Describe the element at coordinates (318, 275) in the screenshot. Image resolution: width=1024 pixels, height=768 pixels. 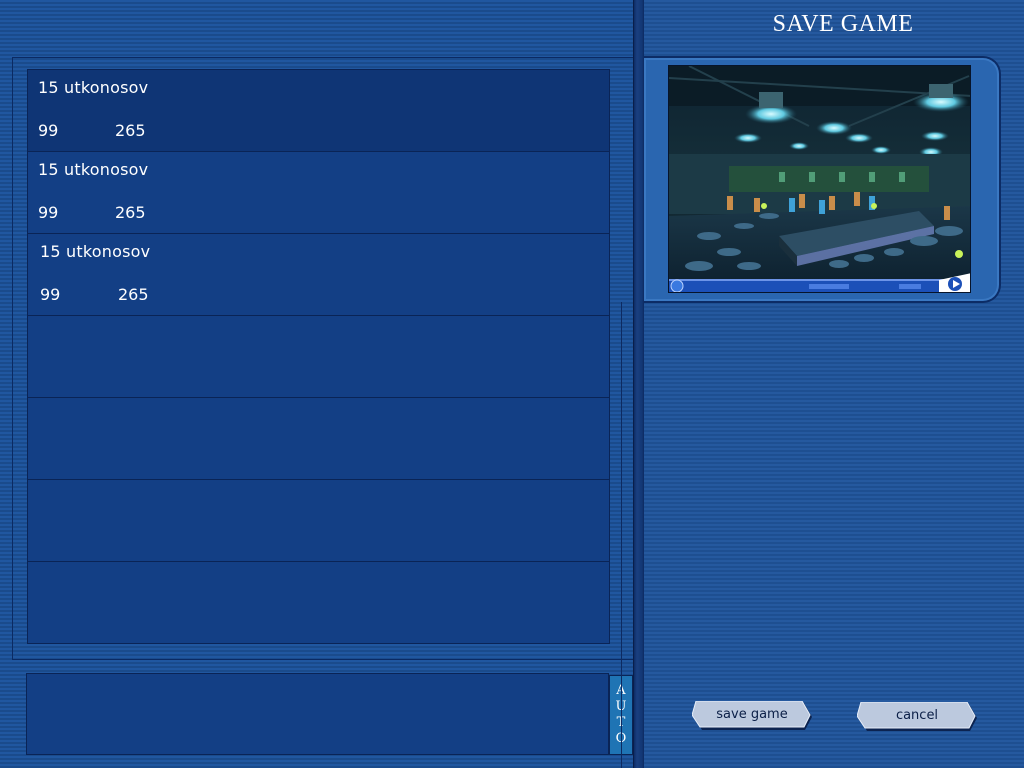
I see `save-slot-3: 15 utkonosov 99 265` at that location.